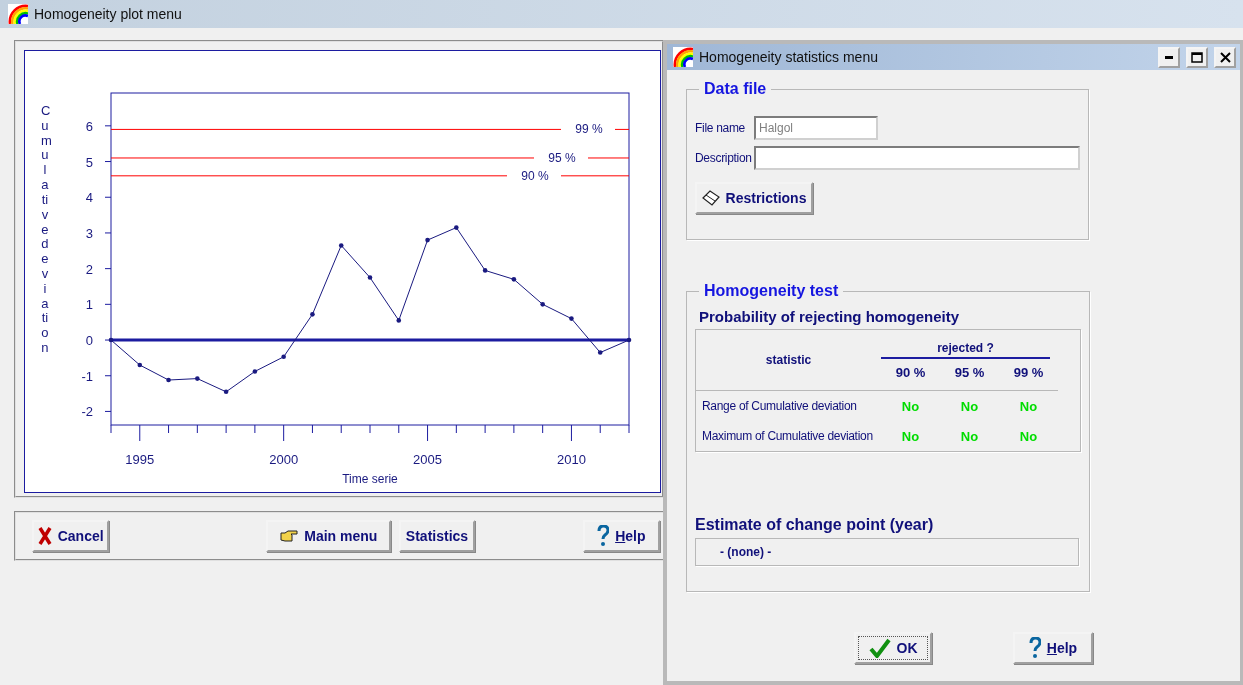  What do you see at coordinates (779, 406) in the screenshot?
I see `table-cell-text: Range of Cumulative deviation` at bounding box center [779, 406].